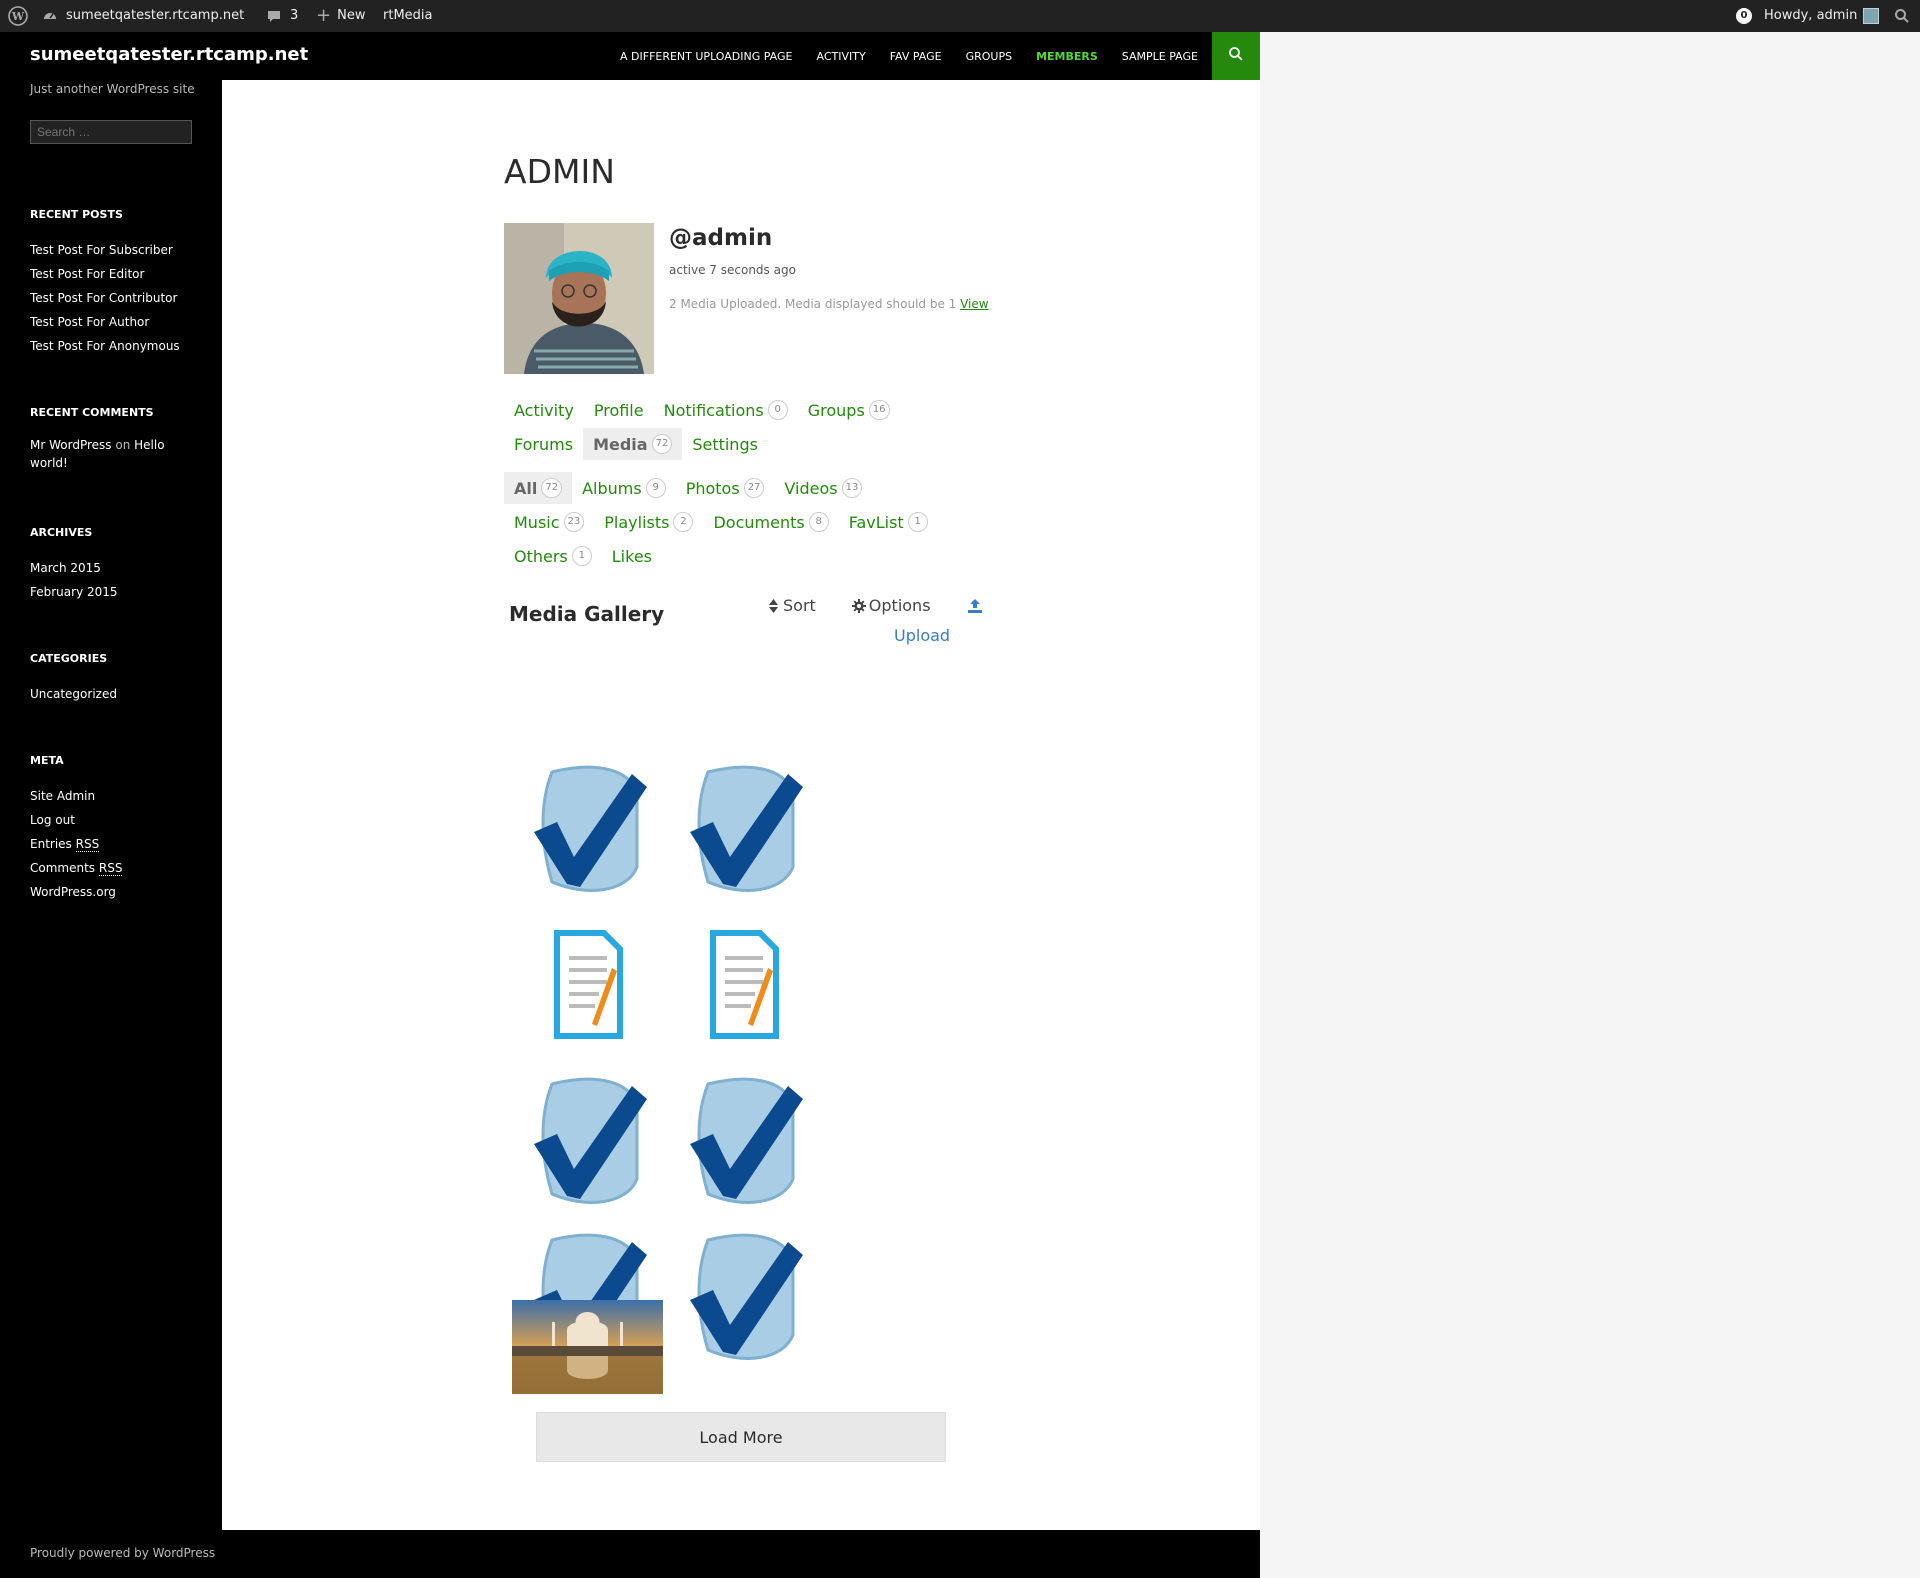  What do you see at coordinates (74, 592) in the screenshot?
I see `archive-link: February 2015` at bounding box center [74, 592].